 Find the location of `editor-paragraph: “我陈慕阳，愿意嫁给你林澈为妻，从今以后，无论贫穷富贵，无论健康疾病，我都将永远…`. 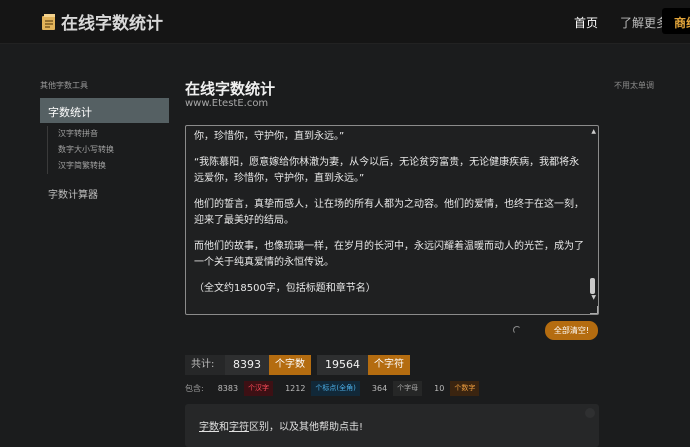

editor-paragraph: “我陈慕阳，愿意嫁给你林澈为妻，从今以后，无论贫穷富贵，无论健康疾病，我都将永远… is located at coordinates (387, 170).